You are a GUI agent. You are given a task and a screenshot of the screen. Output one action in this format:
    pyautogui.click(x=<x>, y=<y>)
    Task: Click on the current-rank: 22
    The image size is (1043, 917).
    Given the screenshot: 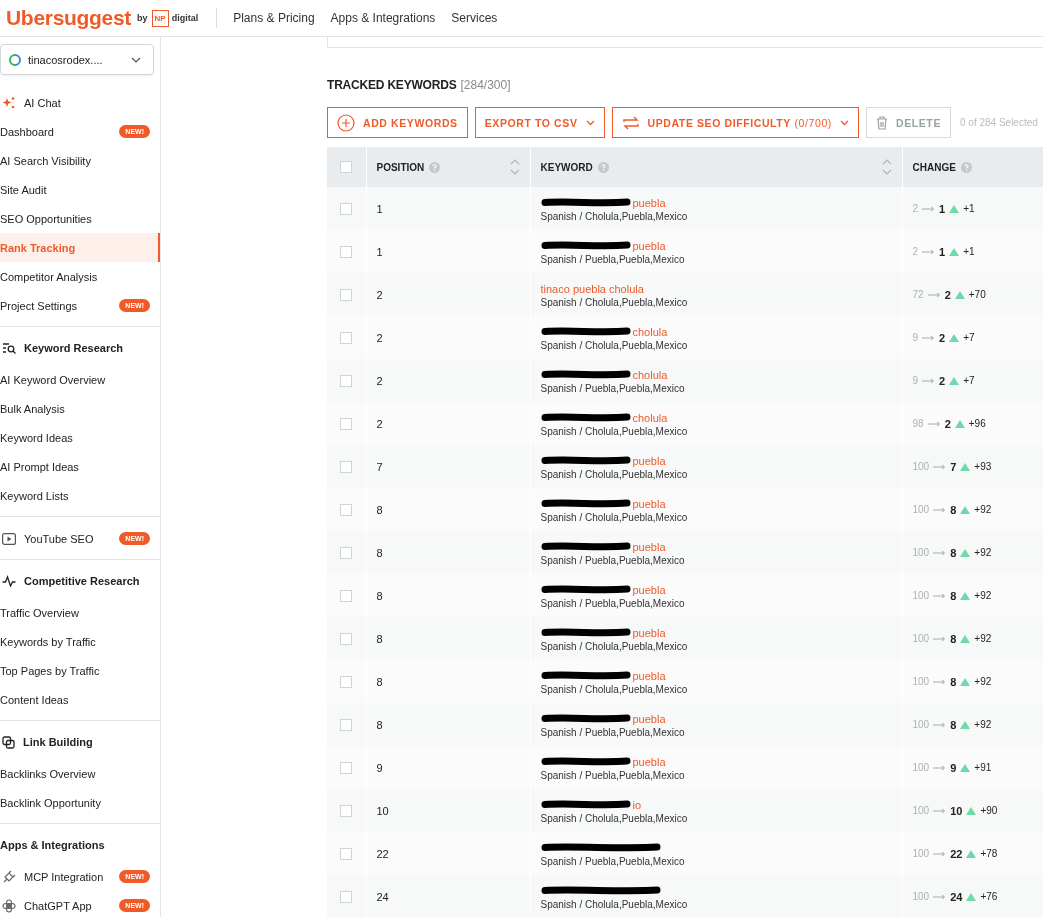 What is the action you would take?
    pyautogui.click(x=956, y=853)
    